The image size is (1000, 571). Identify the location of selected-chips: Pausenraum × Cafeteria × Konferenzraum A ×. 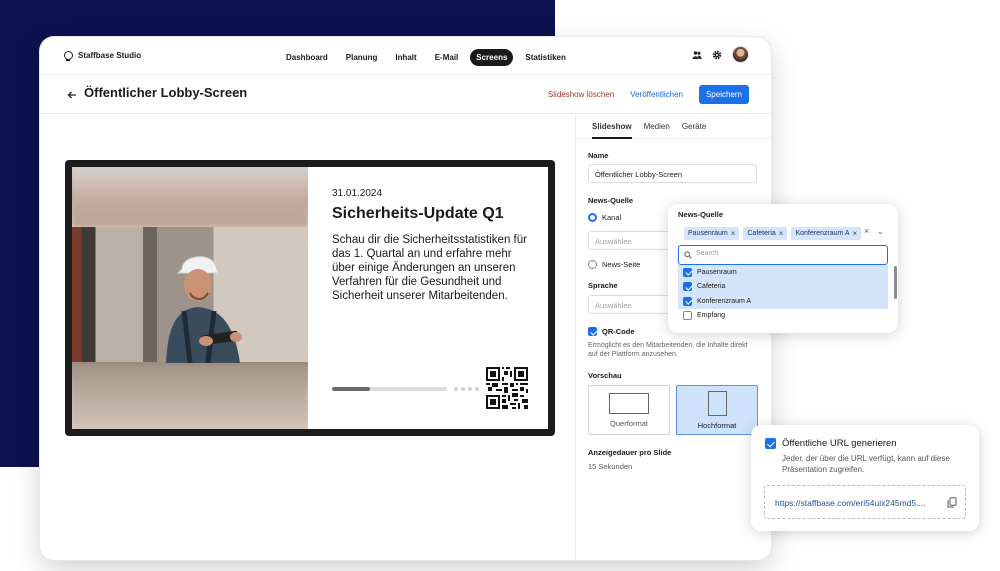
(773, 233).